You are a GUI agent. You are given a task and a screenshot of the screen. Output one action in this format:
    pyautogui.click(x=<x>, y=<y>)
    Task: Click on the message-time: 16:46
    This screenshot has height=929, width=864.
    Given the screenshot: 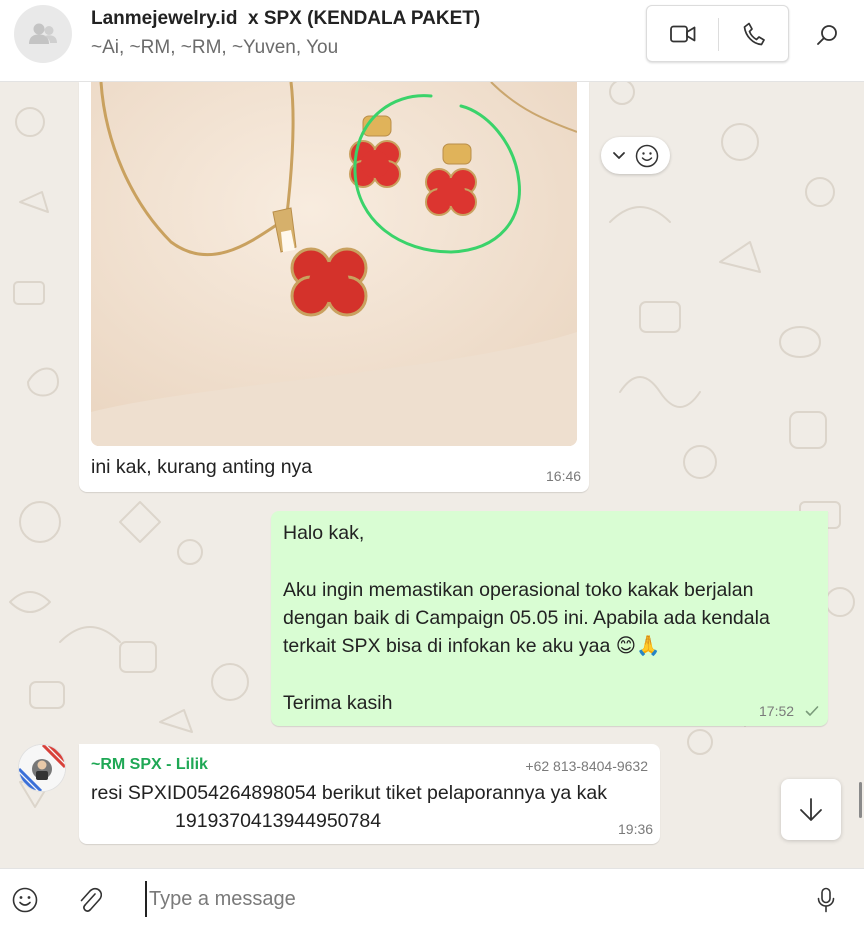 What is the action you would take?
    pyautogui.click(x=564, y=476)
    